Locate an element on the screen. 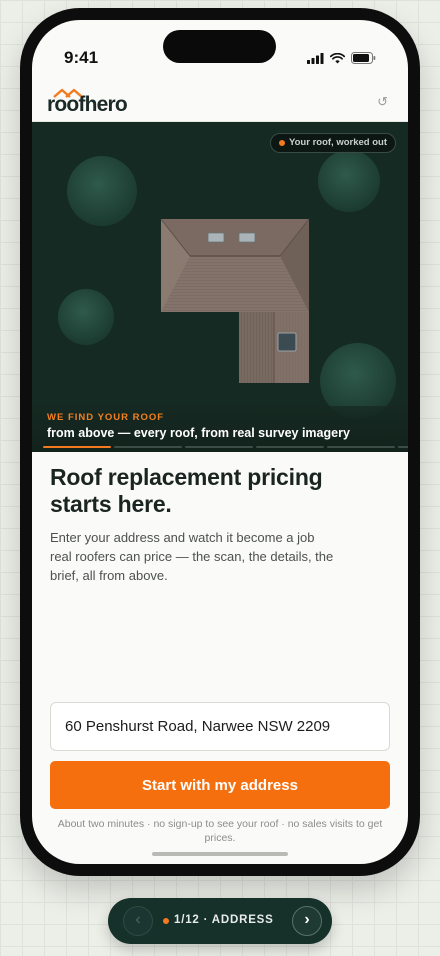 The width and height of the screenshot is (440, 956). status-time: 9:41 is located at coordinates (81, 57).